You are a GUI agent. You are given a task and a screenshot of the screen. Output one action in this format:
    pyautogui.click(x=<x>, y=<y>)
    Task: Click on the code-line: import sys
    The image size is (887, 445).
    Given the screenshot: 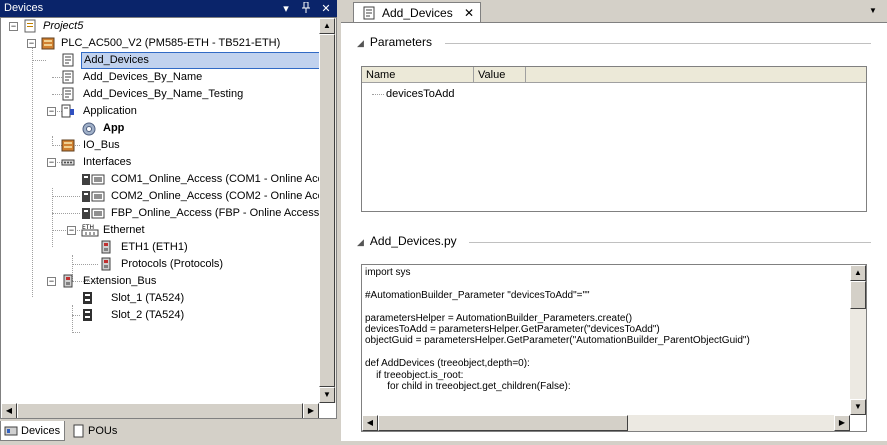 What is the action you would take?
    pyautogui.click(x=605, y=272)
    